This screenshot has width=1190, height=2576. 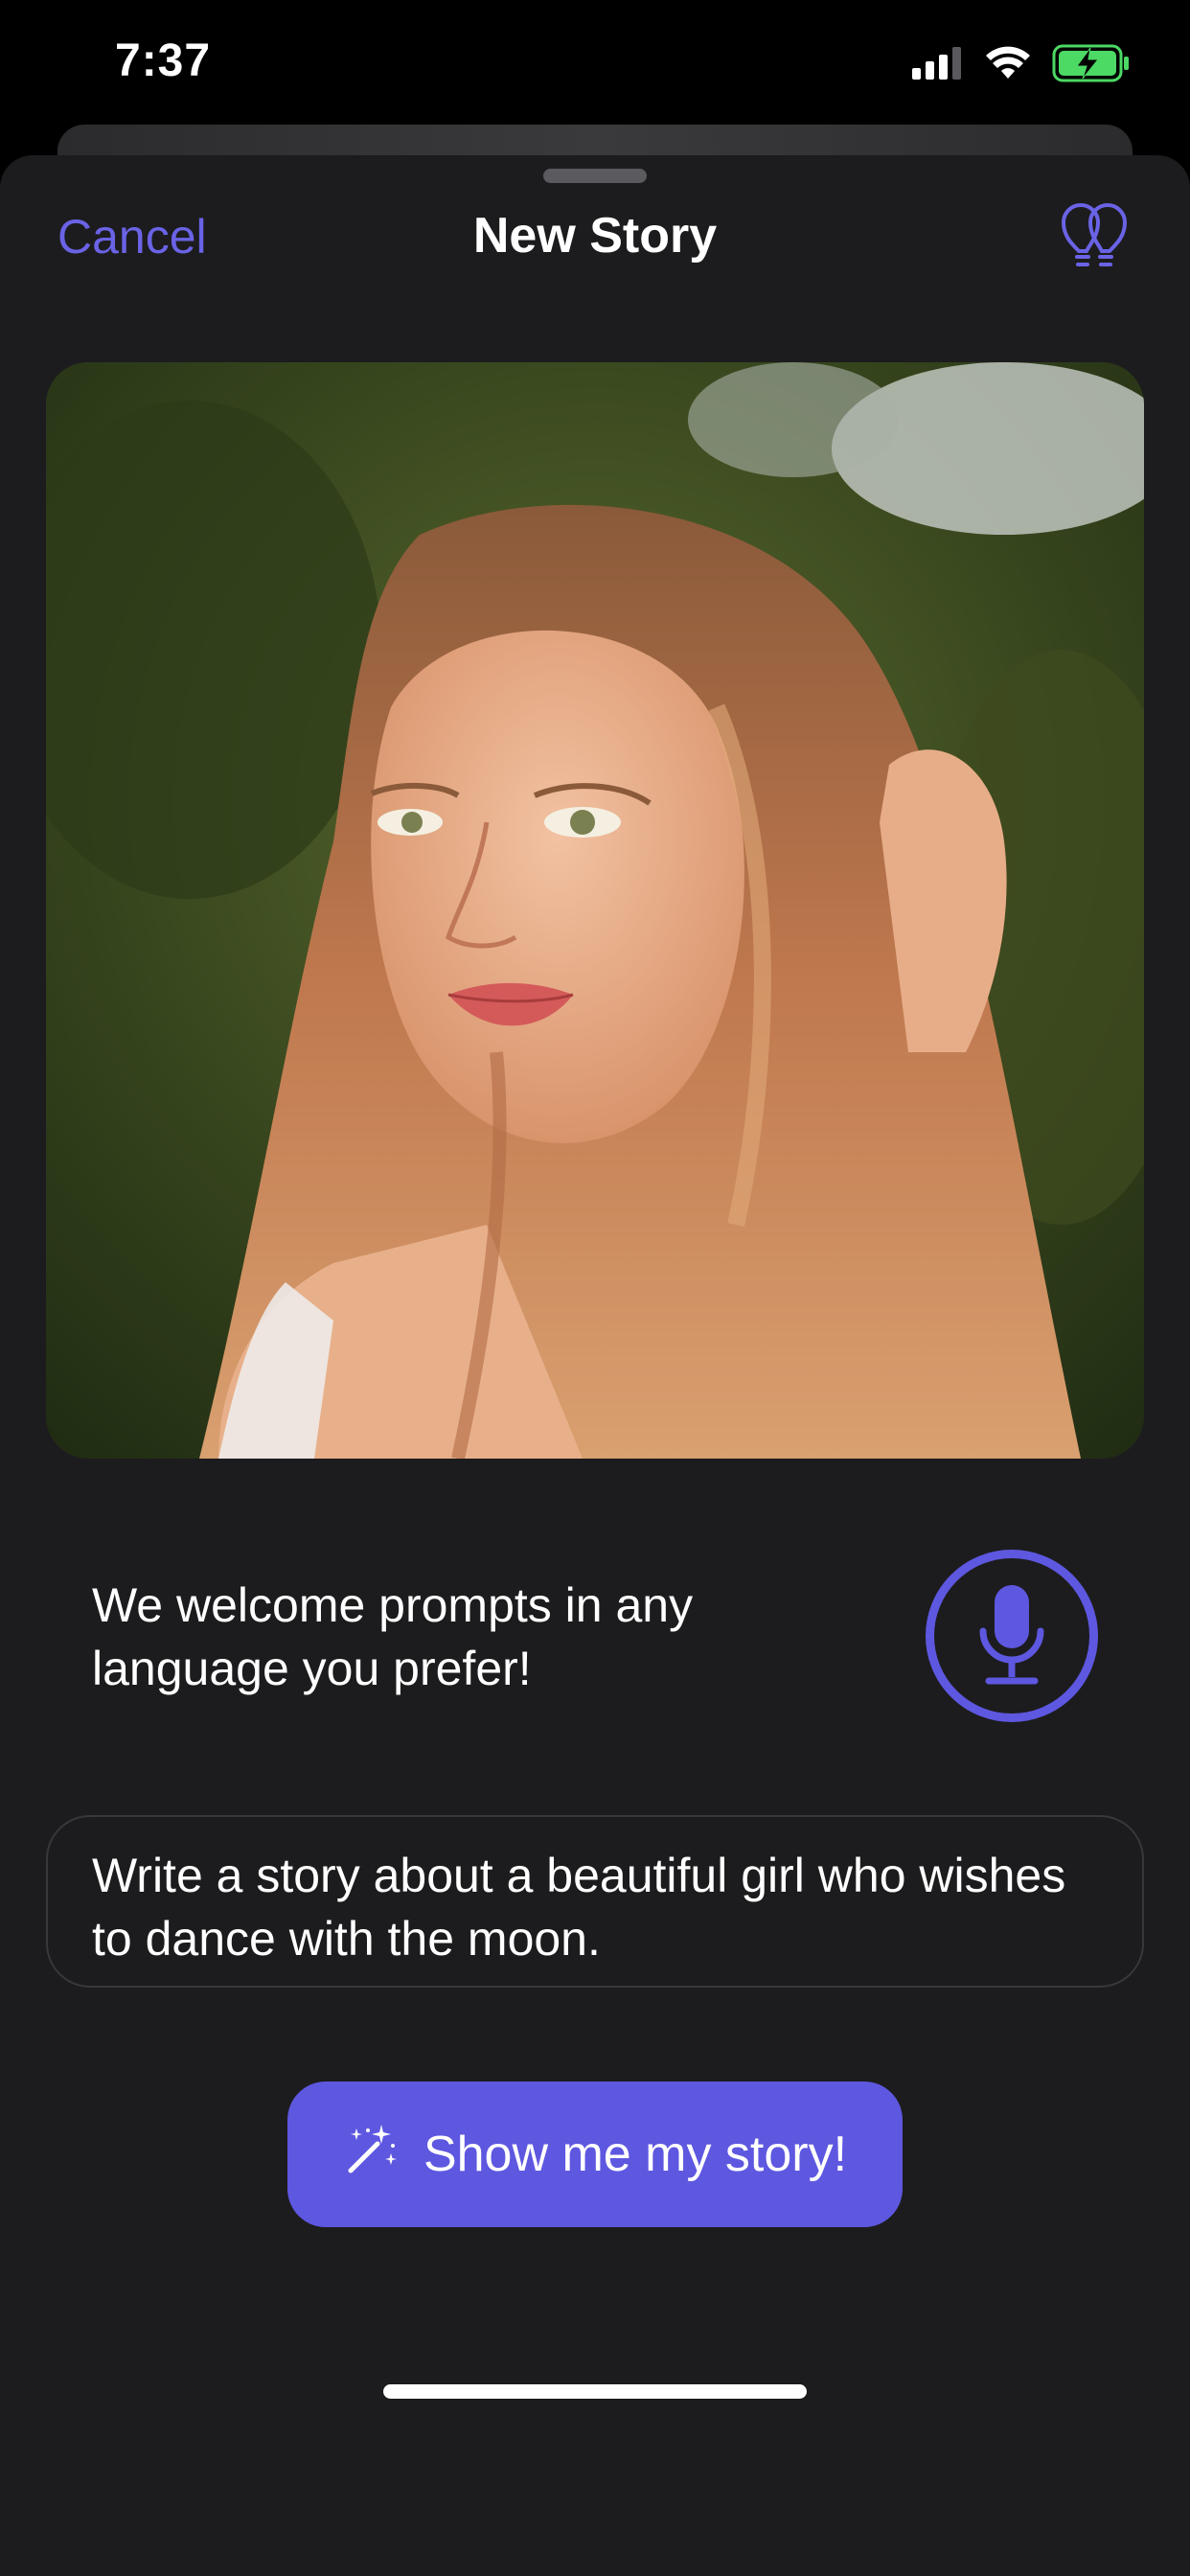 I want to click on magic-wand-icon, so click(x=371, y=2155).